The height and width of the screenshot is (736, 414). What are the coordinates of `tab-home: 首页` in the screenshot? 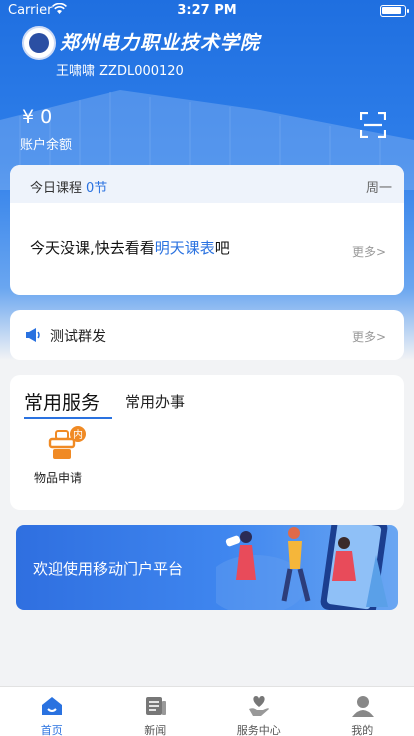 It's located at (52, 711).